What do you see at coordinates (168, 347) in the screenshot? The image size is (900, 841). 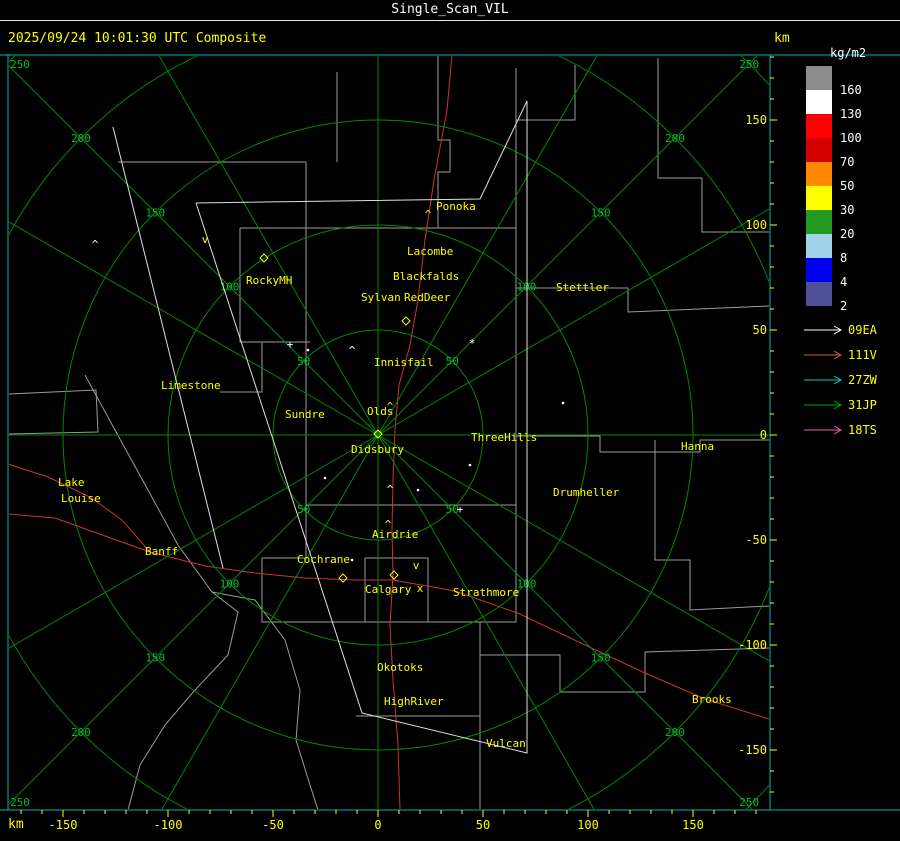 I see `scan-coverage-outline` at bounding box center [168, 347].